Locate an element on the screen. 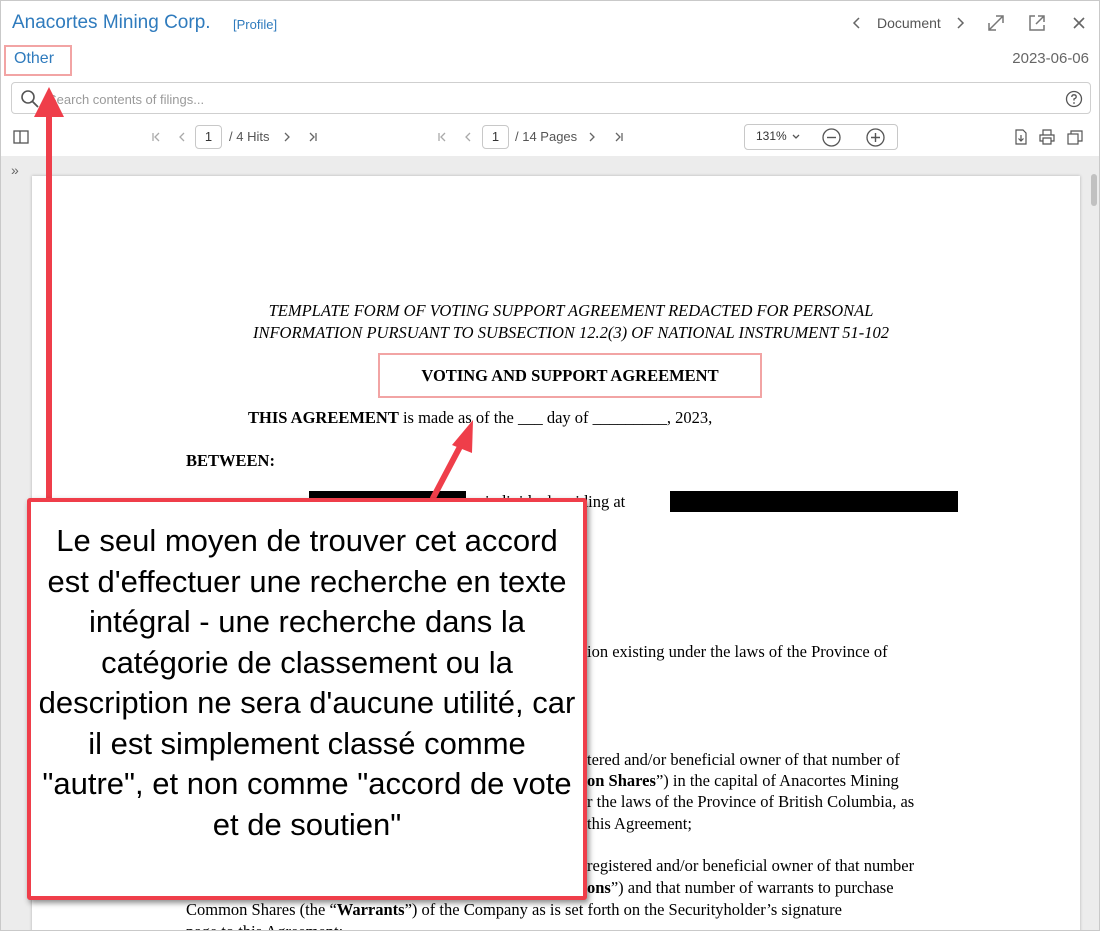 This screenshot has width=1100, height=931. filing-date: 2023-06-06 is located at coordinates (1050, 58).